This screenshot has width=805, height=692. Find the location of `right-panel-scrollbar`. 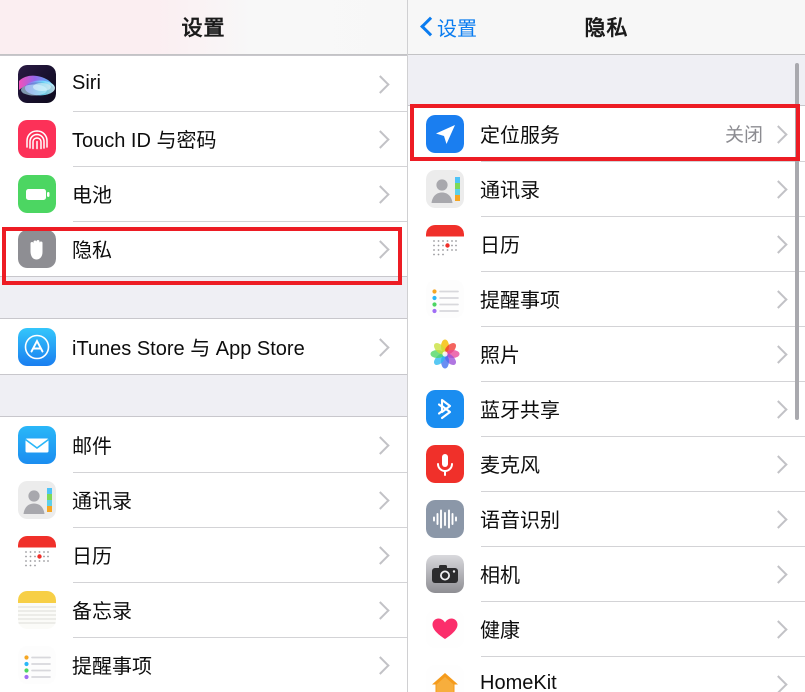

right-panel-scrollbar is located at coordinates (797, 241).